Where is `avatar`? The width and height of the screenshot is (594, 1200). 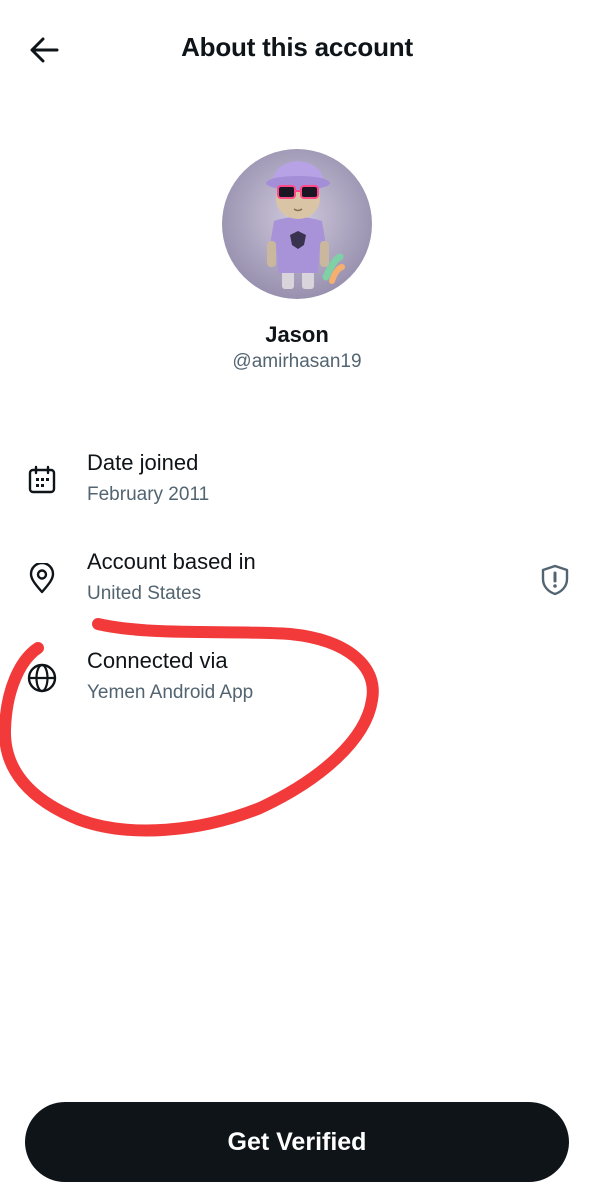
avatar is located at coordinates (297, 224).